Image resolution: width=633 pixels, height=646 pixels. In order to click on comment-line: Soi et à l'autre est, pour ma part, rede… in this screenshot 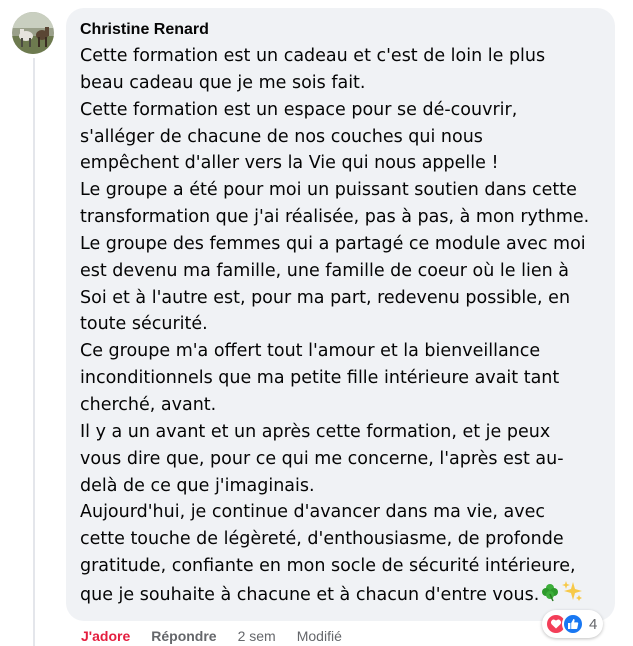, I will do `click(325, 297)`.